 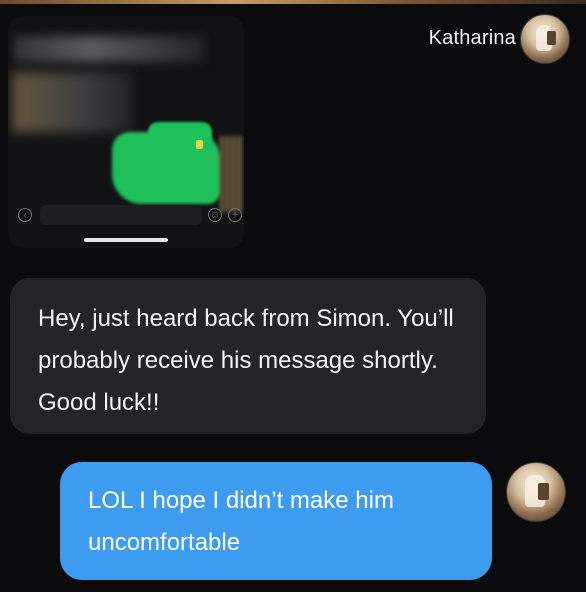 What do you see at coordinates (215, 215) in the screenshot?
I see `emoji-icon: ☺` at bounding box center [215, 215].